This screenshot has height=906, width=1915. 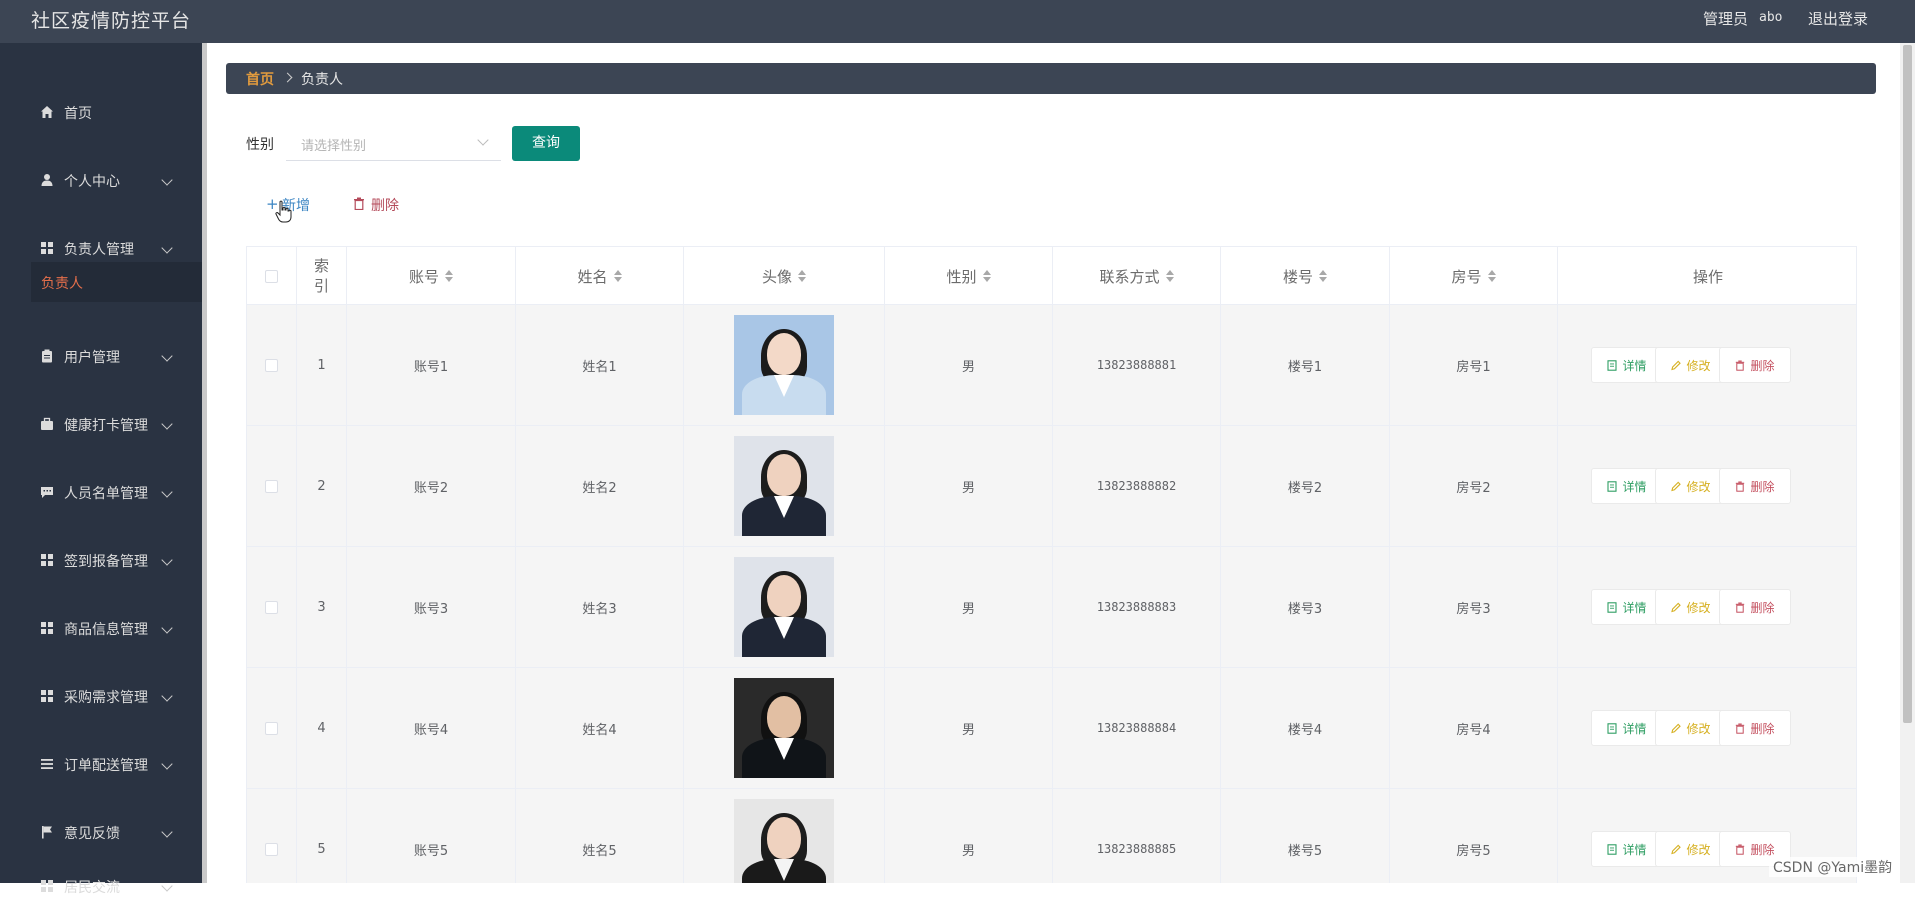 I want to click on header-phone: 联系方式, so click(x=1137, y=276).